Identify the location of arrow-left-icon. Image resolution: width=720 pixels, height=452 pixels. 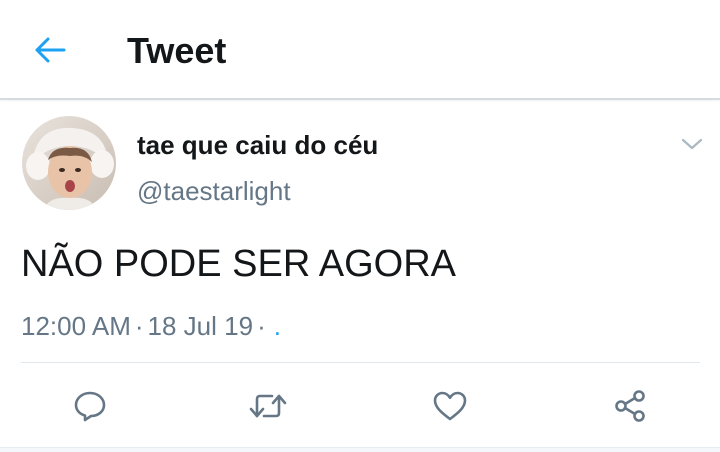
(50, 50).